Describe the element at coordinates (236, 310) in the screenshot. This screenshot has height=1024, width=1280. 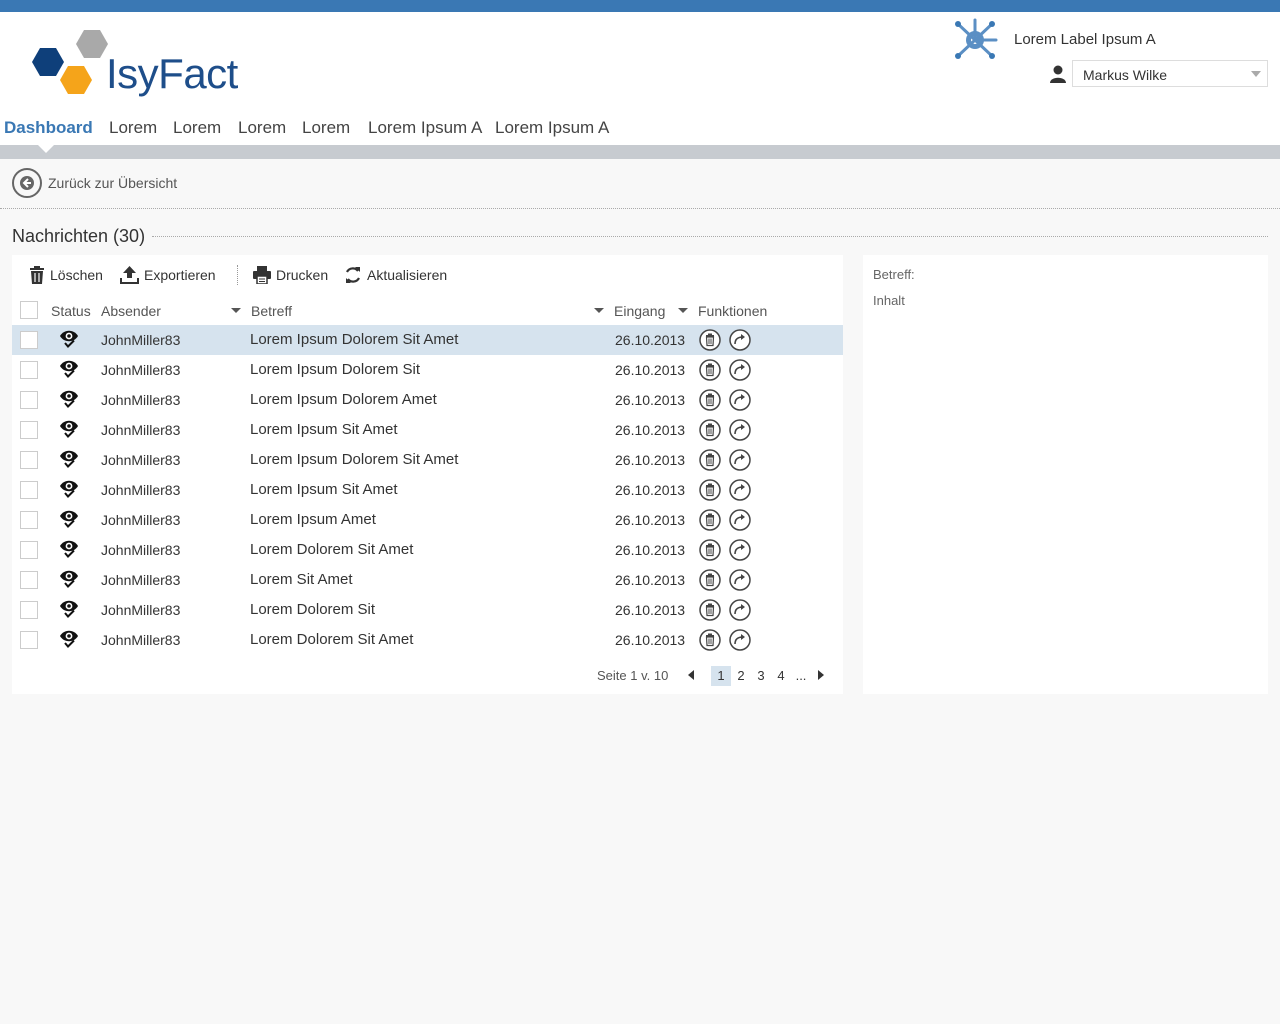
I see `sort-sender-icon` at that location.